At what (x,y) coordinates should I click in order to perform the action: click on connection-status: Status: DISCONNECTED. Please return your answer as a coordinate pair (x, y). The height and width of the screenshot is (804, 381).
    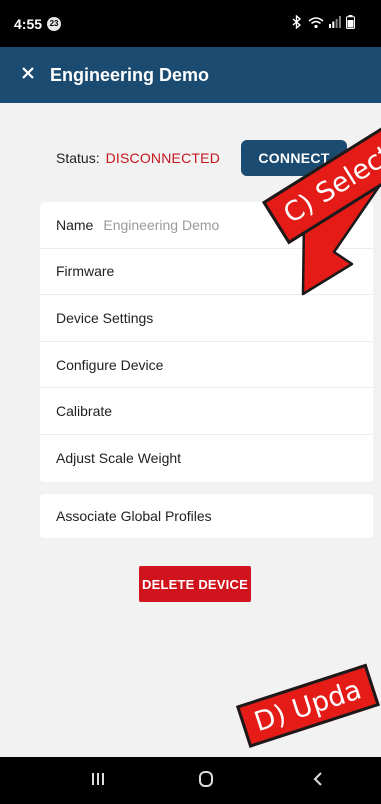
    Looking at the image, I should click on (138, 158).